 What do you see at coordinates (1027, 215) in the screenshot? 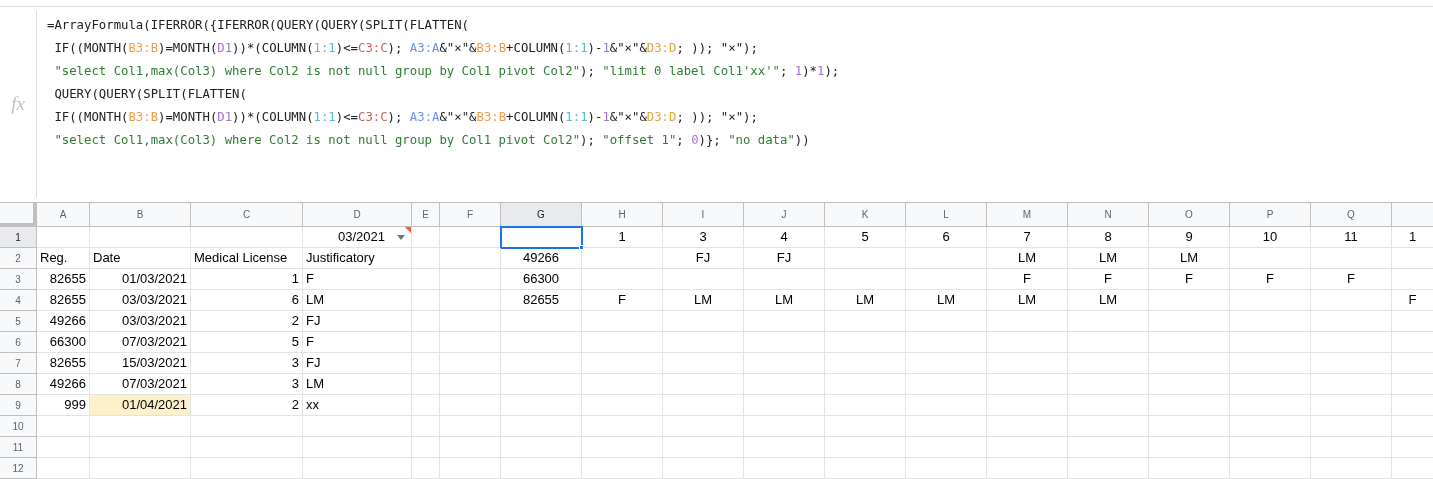
I see `column-header: M` at bounding box center [1027, 215].